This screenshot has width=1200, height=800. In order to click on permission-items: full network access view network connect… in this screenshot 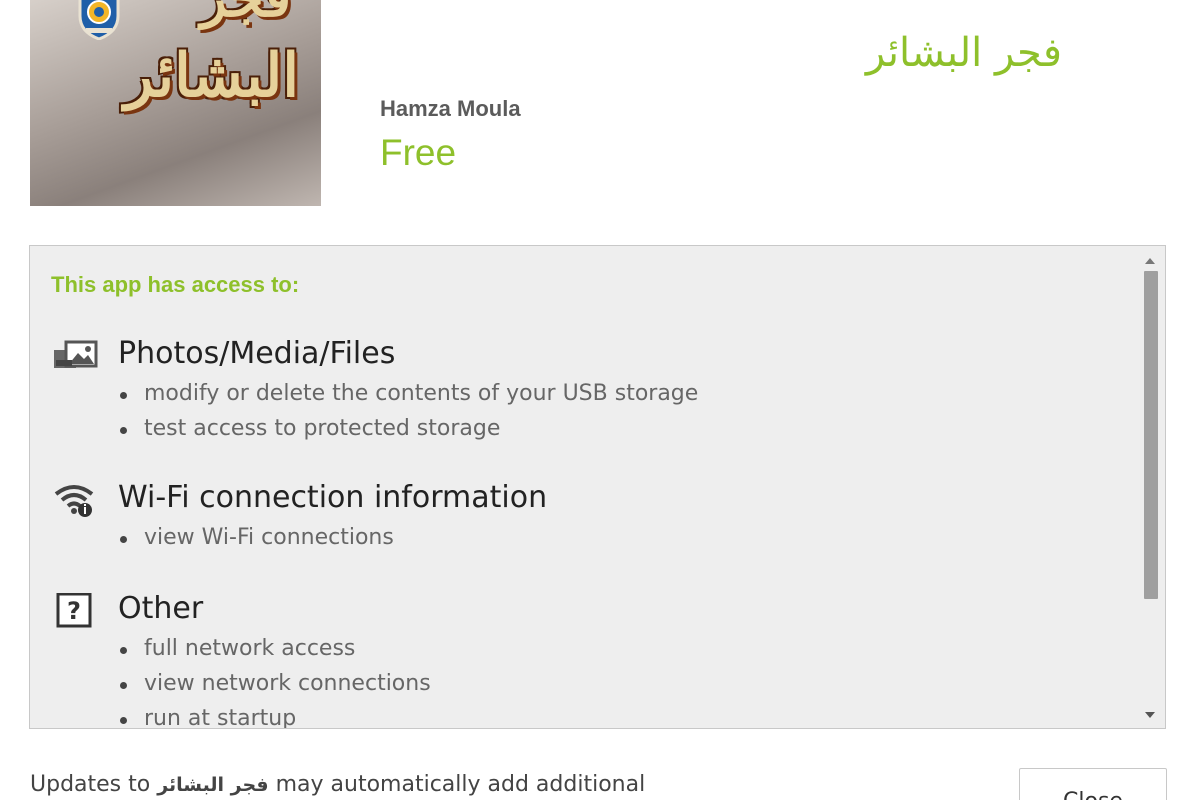, I will do `click(274, 679)`.